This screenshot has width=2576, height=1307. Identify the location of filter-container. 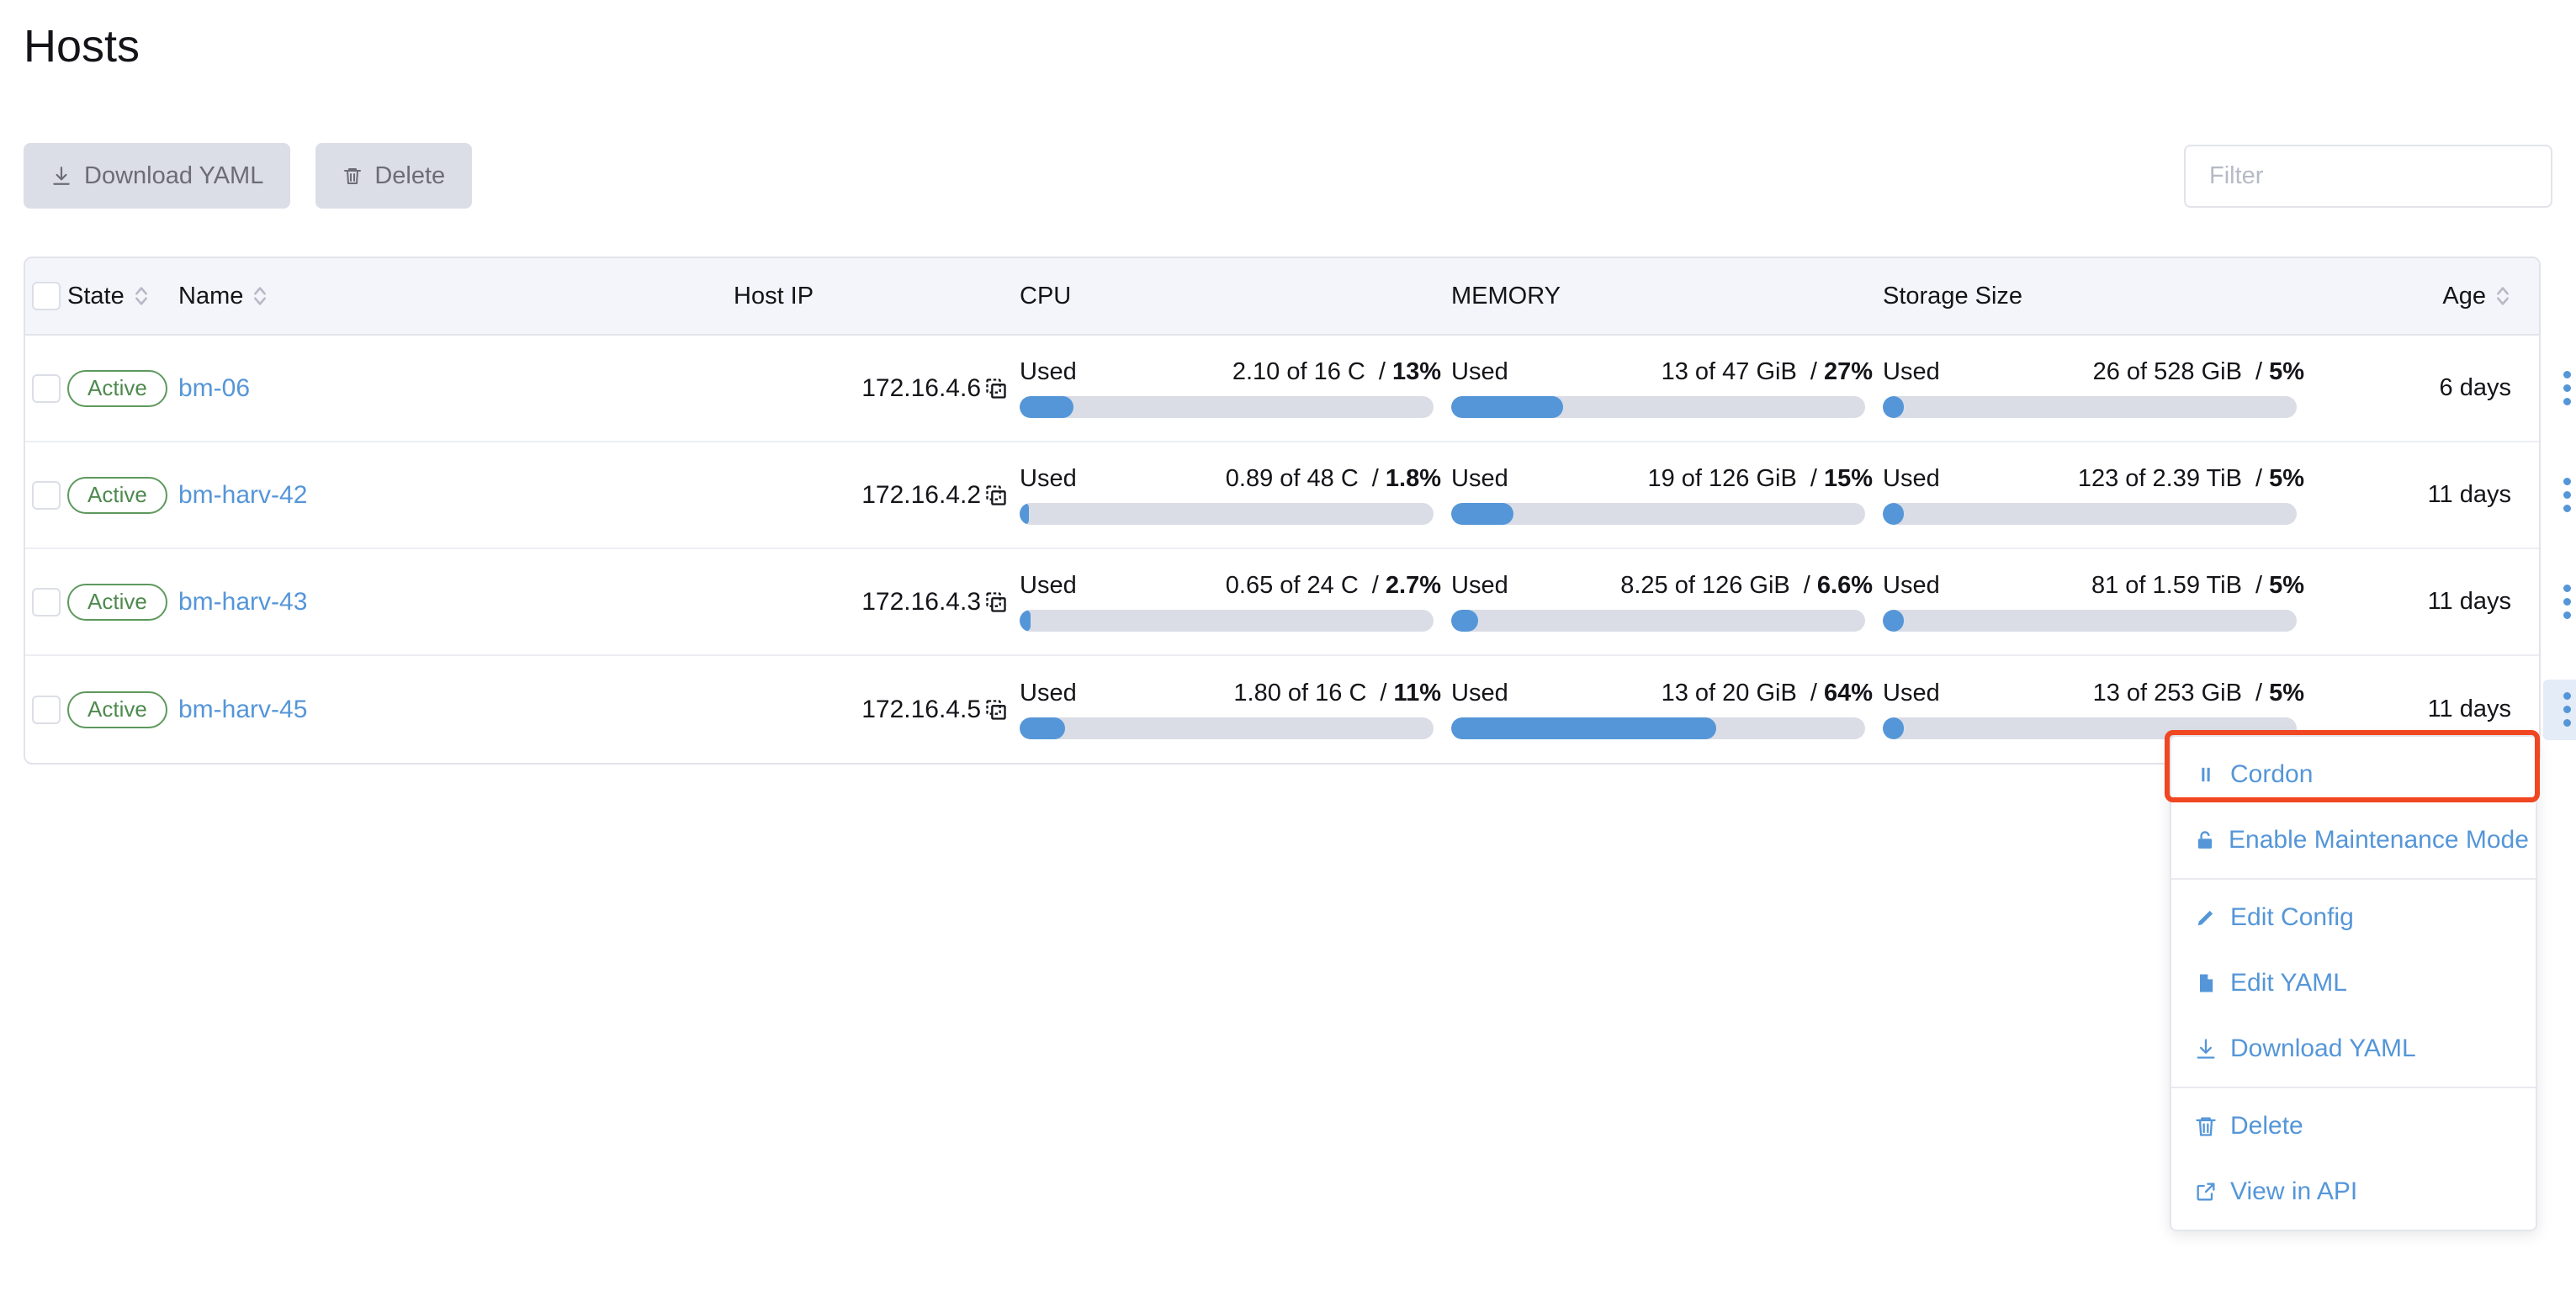
(2368, 177).